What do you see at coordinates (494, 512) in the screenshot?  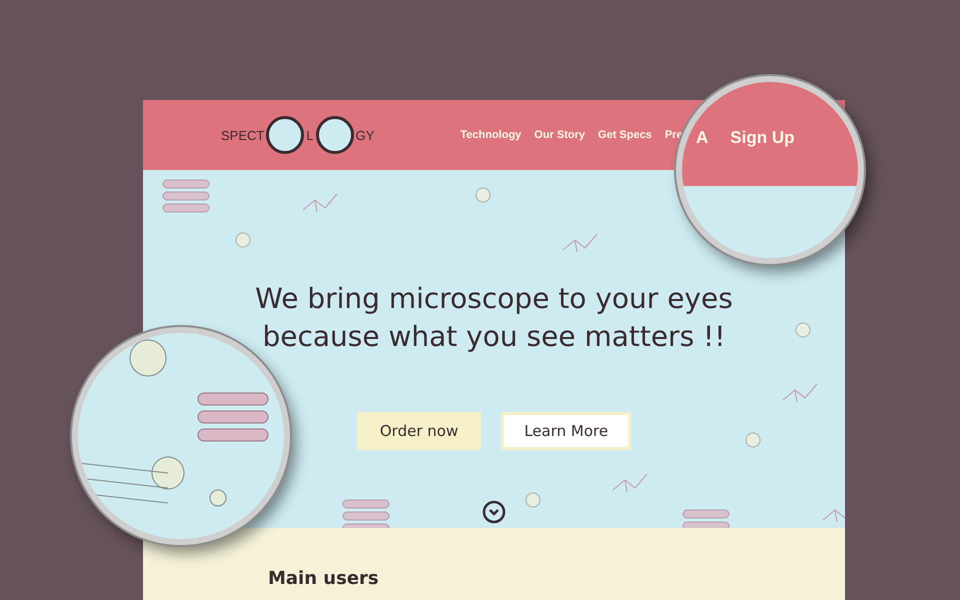 I see `chevron-down-icon` at bounding box center [494, 512].